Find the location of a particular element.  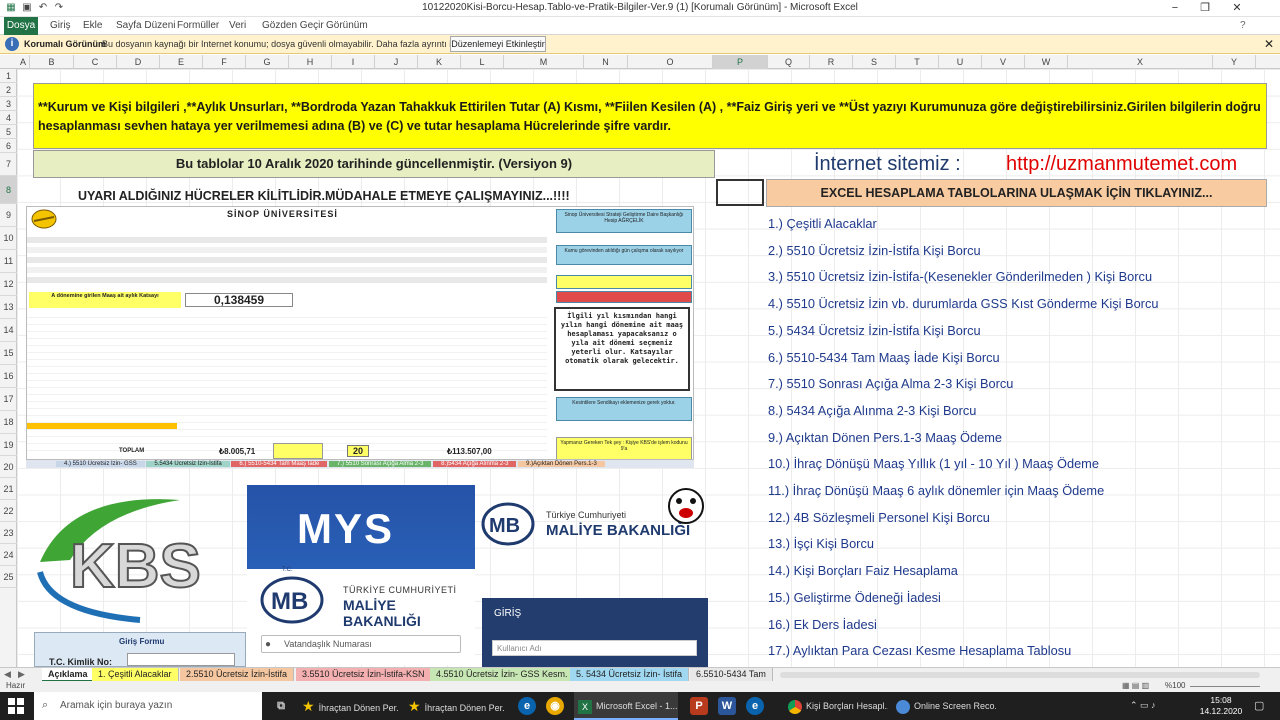

horizontal-scrollbar is located at coordinates (1020, 675).